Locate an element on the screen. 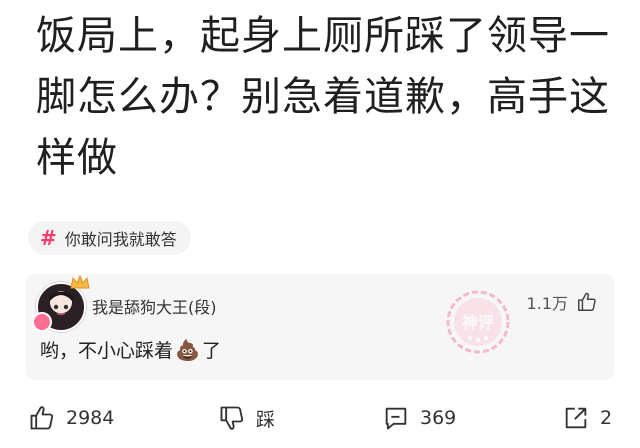  share-icon is located at coordinates (576, 418).